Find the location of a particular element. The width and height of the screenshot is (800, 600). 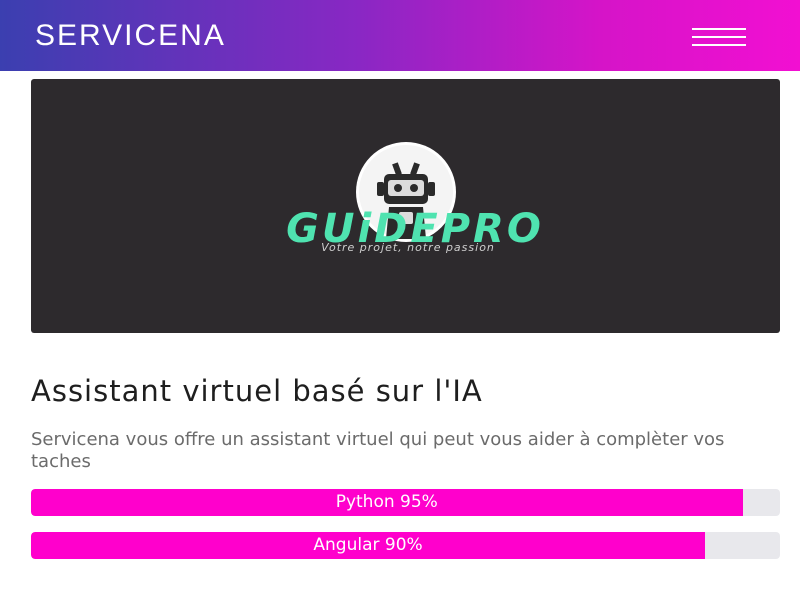

top-navbar: SERVICENA is located at coordinates (400, 35).